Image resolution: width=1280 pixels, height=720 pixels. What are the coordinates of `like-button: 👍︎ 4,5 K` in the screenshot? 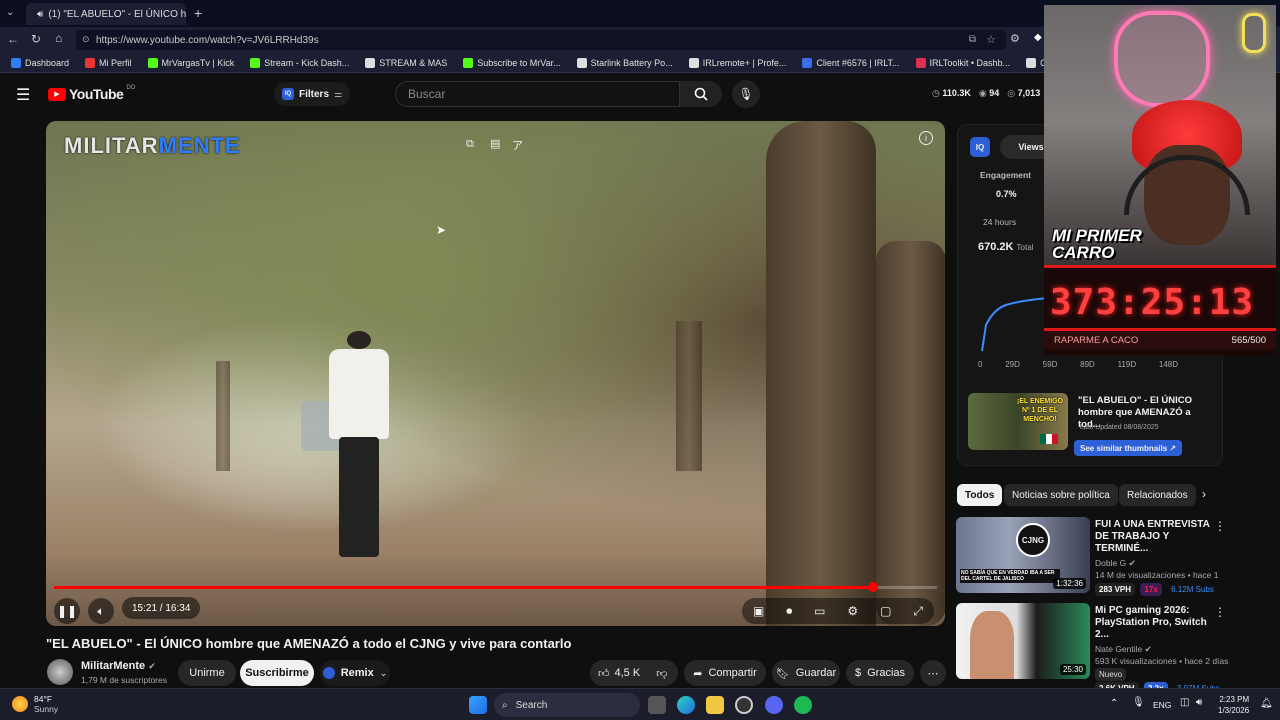 It's located at (619, 673).